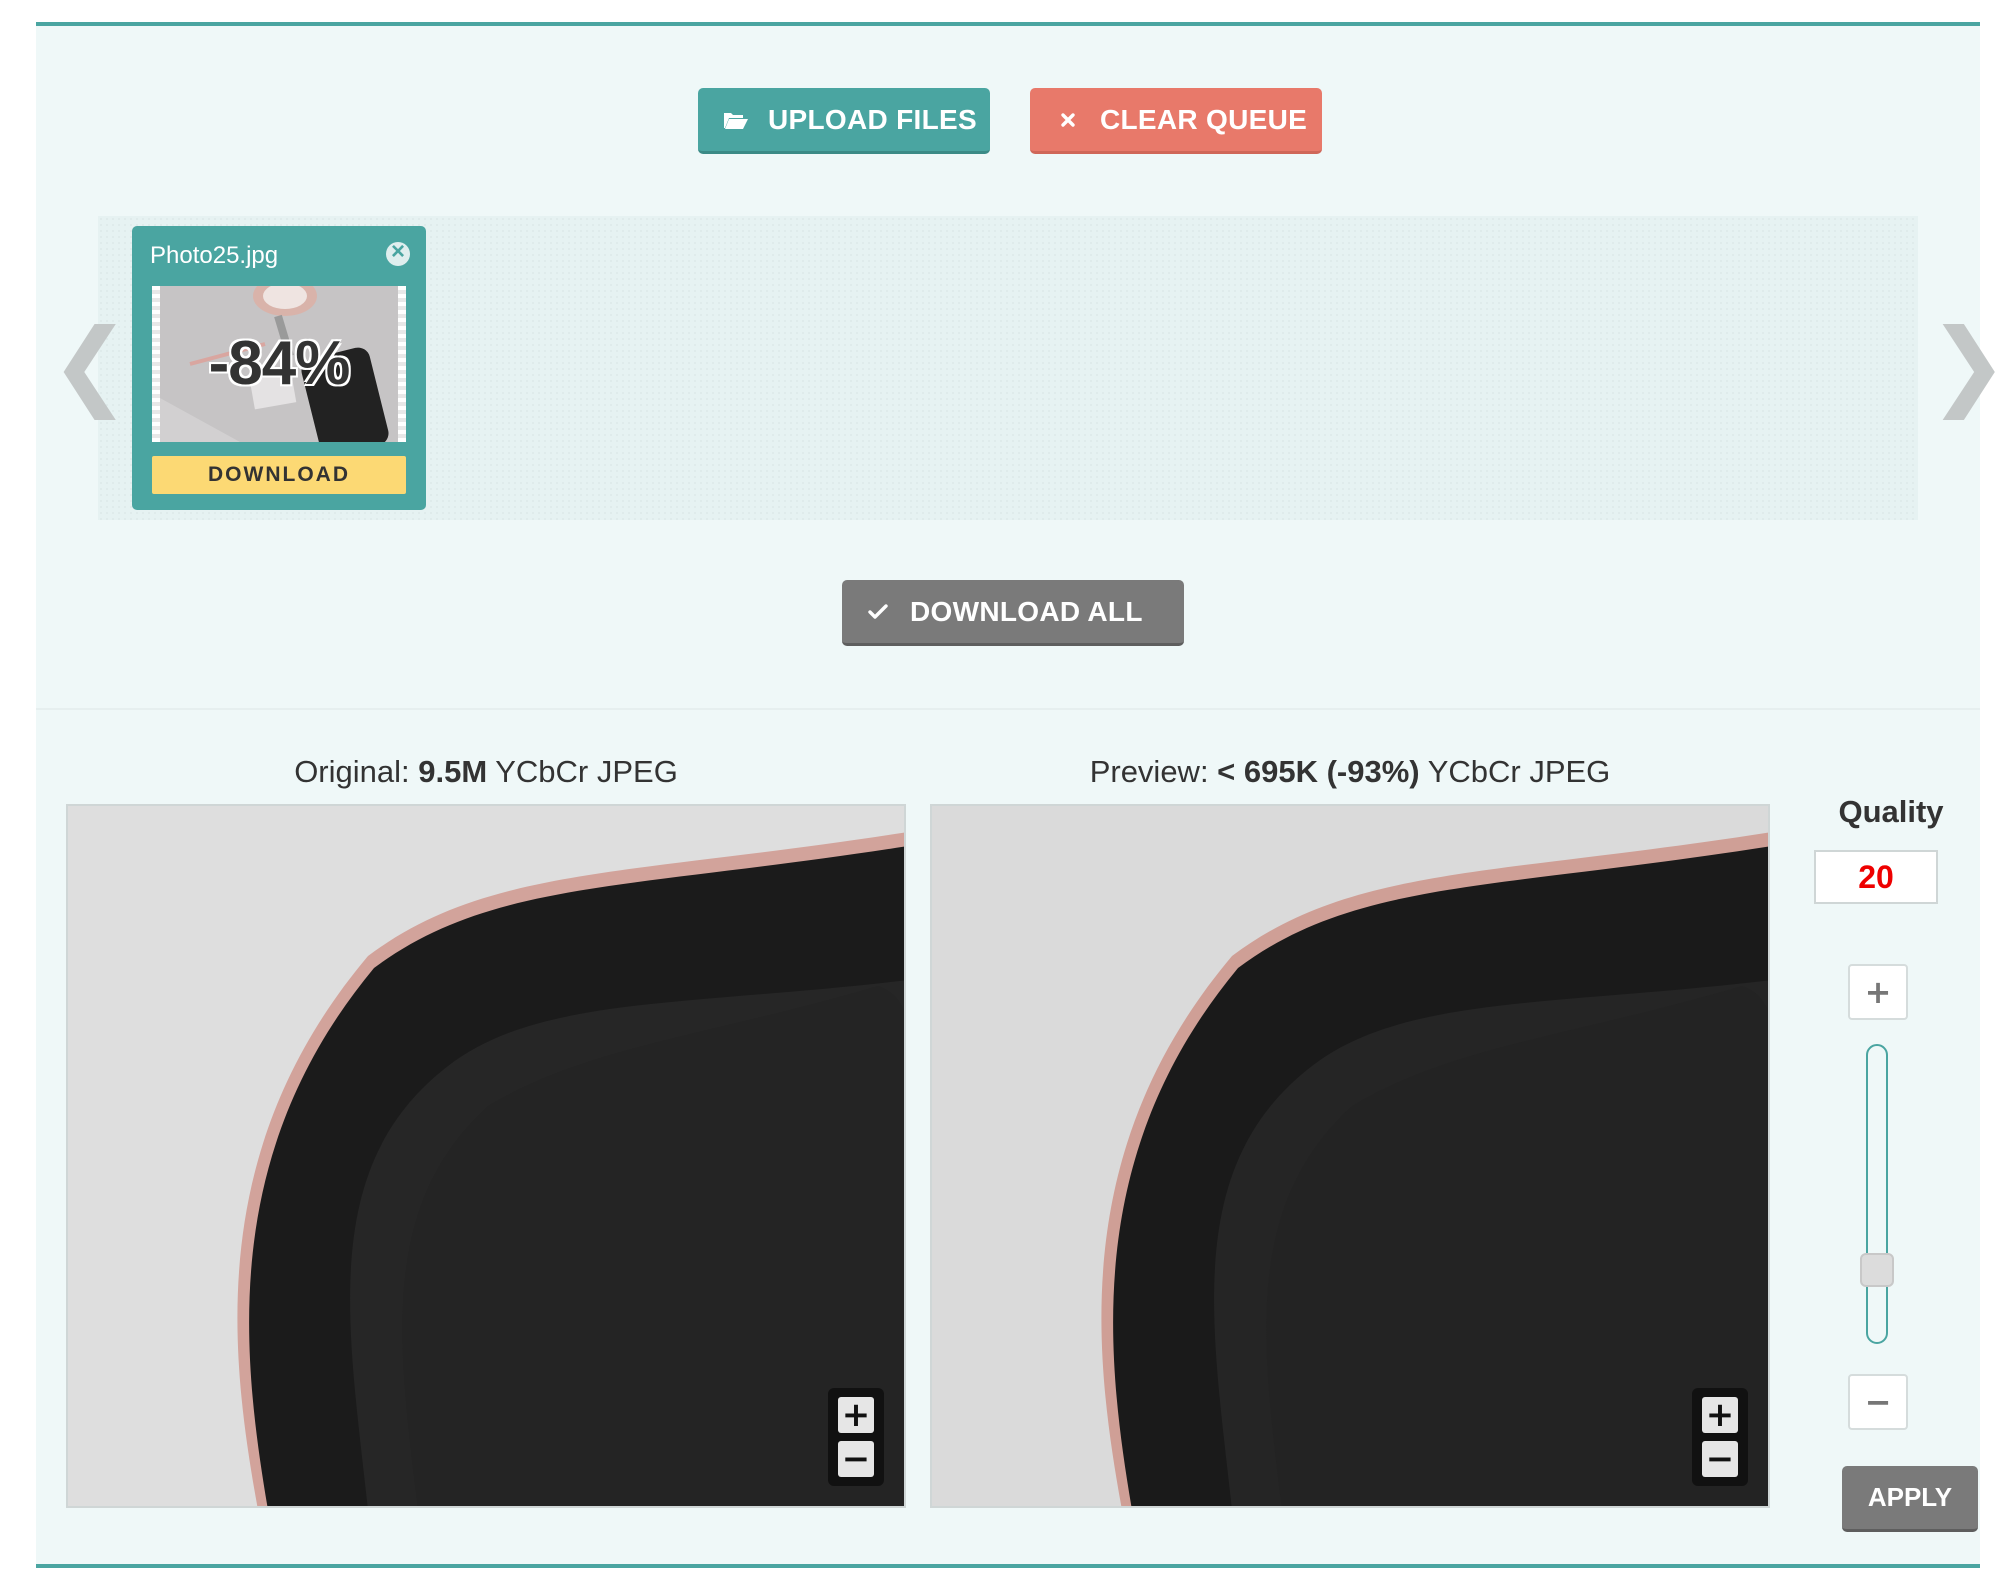 This screenshot has height=1592, width=2008. What do you see at coordinates (1720, 1459) in the screenshot?
I see `preview-zoom-out-button: −` at bounding box center [1720, 1459].